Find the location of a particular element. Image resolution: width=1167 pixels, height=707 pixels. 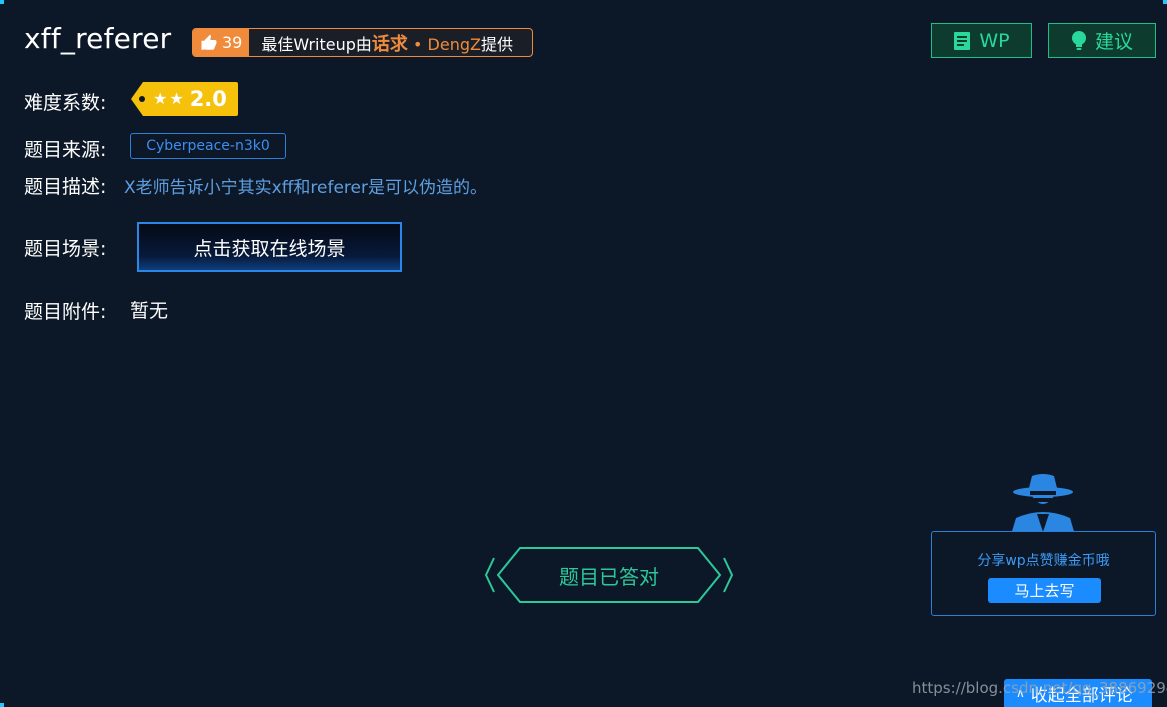

best-writeup-badge: 39 最佳Writeup由话求 • DengZ提供 is located at coordinates (362, 42).